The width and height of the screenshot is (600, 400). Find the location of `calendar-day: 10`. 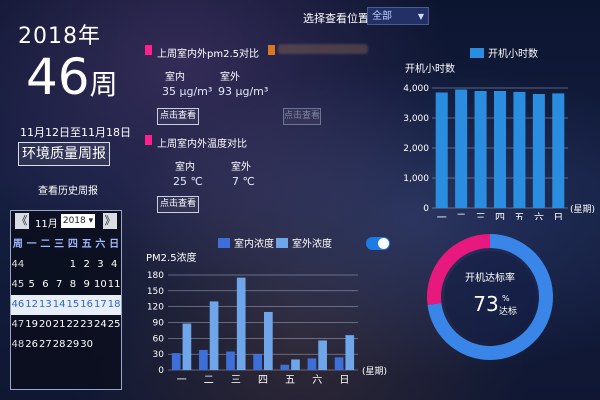

calendar-day: 10 is located at coordinates (101, 285).